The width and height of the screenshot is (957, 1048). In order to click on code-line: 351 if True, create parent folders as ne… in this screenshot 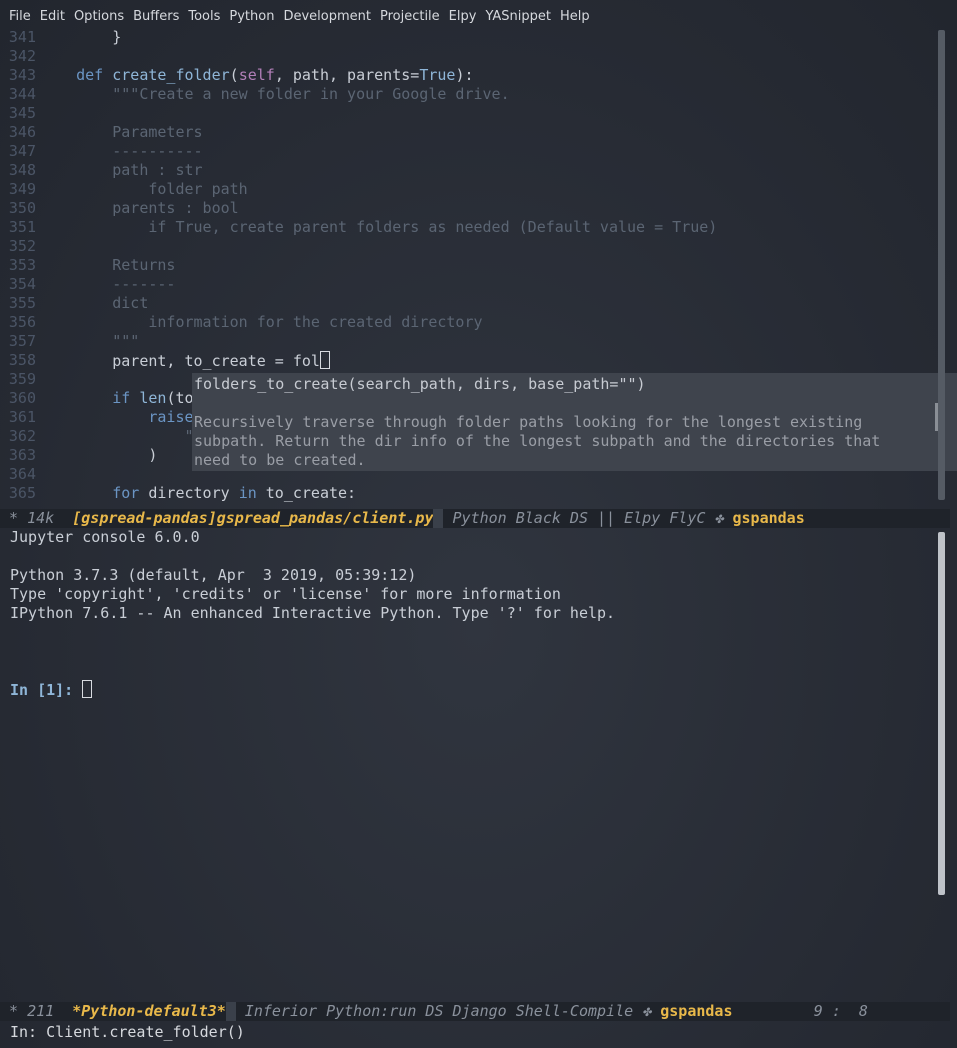, I will do `click(475, 227)`.